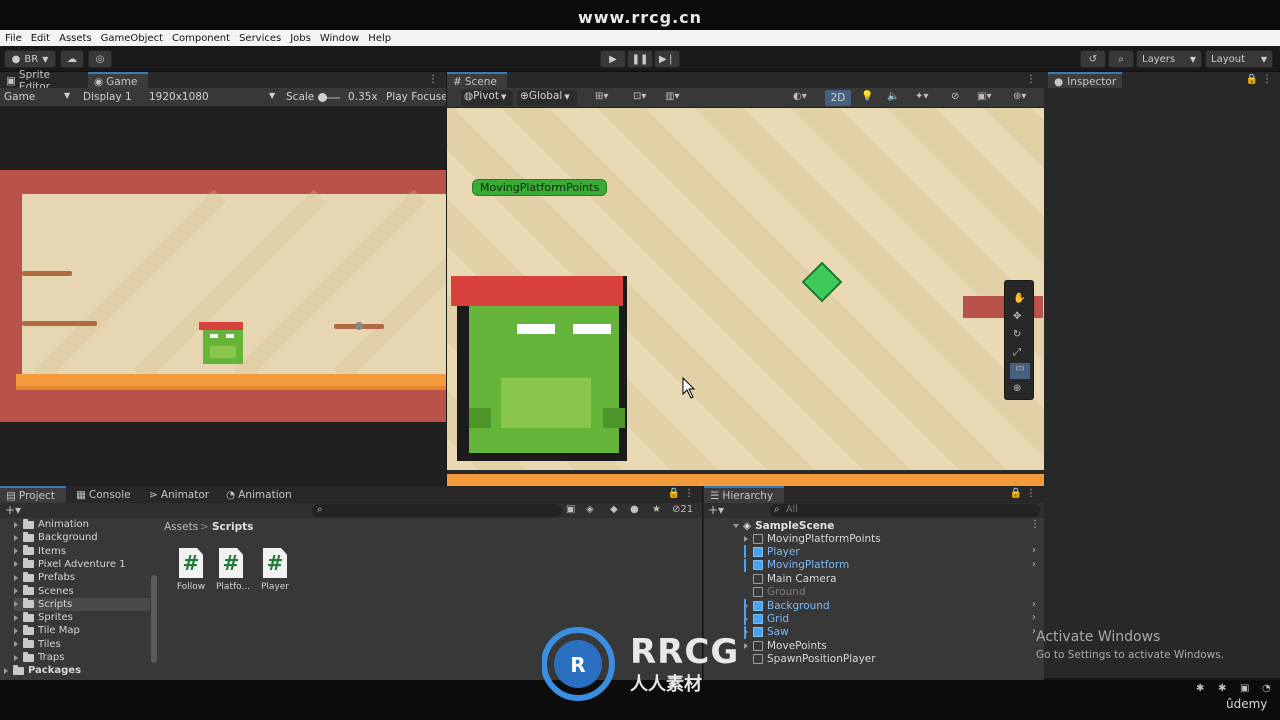 The height and width of the screenshot is (720, 1280). What do you see at coordinates (1019, 96) in the screenshot?
I see `gizmos-icon: ⊛▾` at bounding box center [1019, 96].